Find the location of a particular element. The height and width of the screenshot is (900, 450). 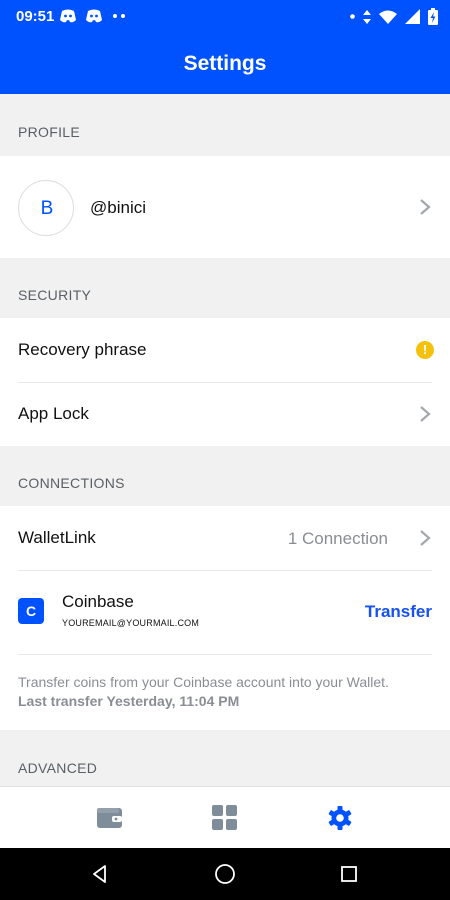

system-nav-bar is located at coordinates (225, 874).